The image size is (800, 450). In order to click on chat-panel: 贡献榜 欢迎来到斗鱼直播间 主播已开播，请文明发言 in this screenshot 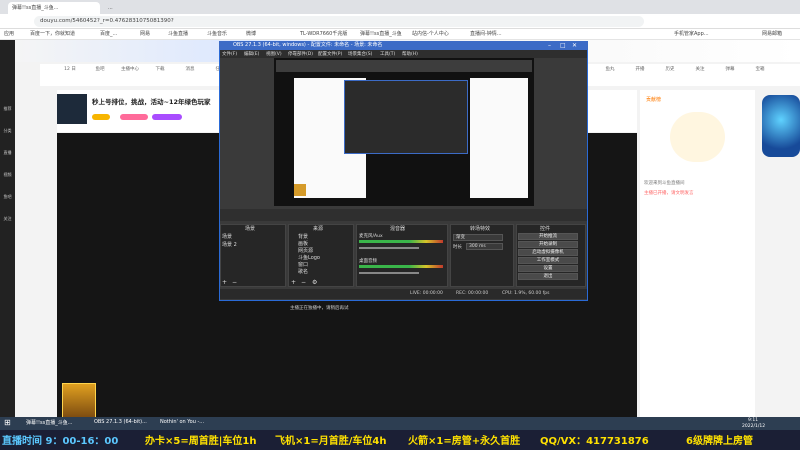, I will do `click(697, 255)`.